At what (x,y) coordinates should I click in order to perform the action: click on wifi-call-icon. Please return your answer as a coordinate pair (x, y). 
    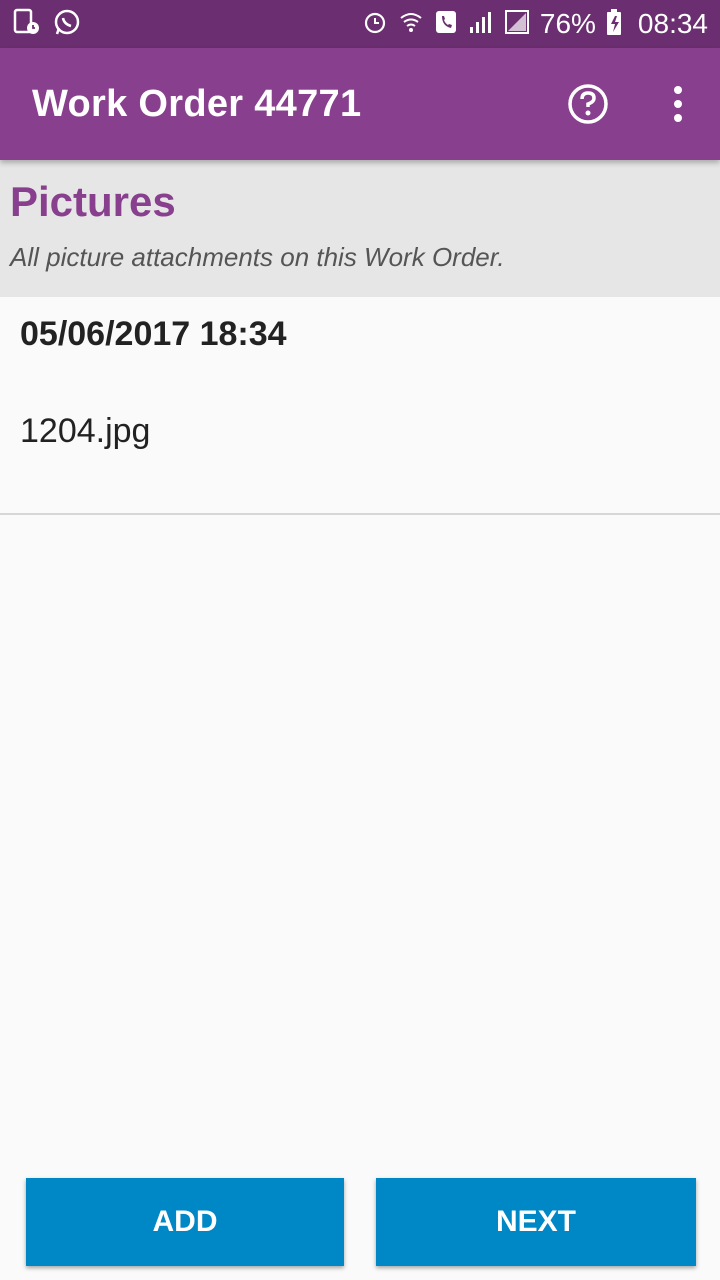
    Looking at the image, I should click on (411, 24).